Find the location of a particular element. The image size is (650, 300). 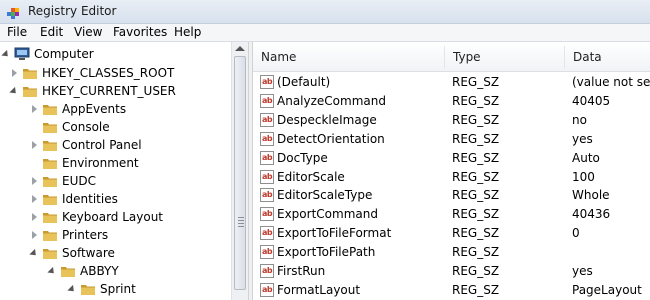

value-name: (Default) is located at coordinates (304, 82).